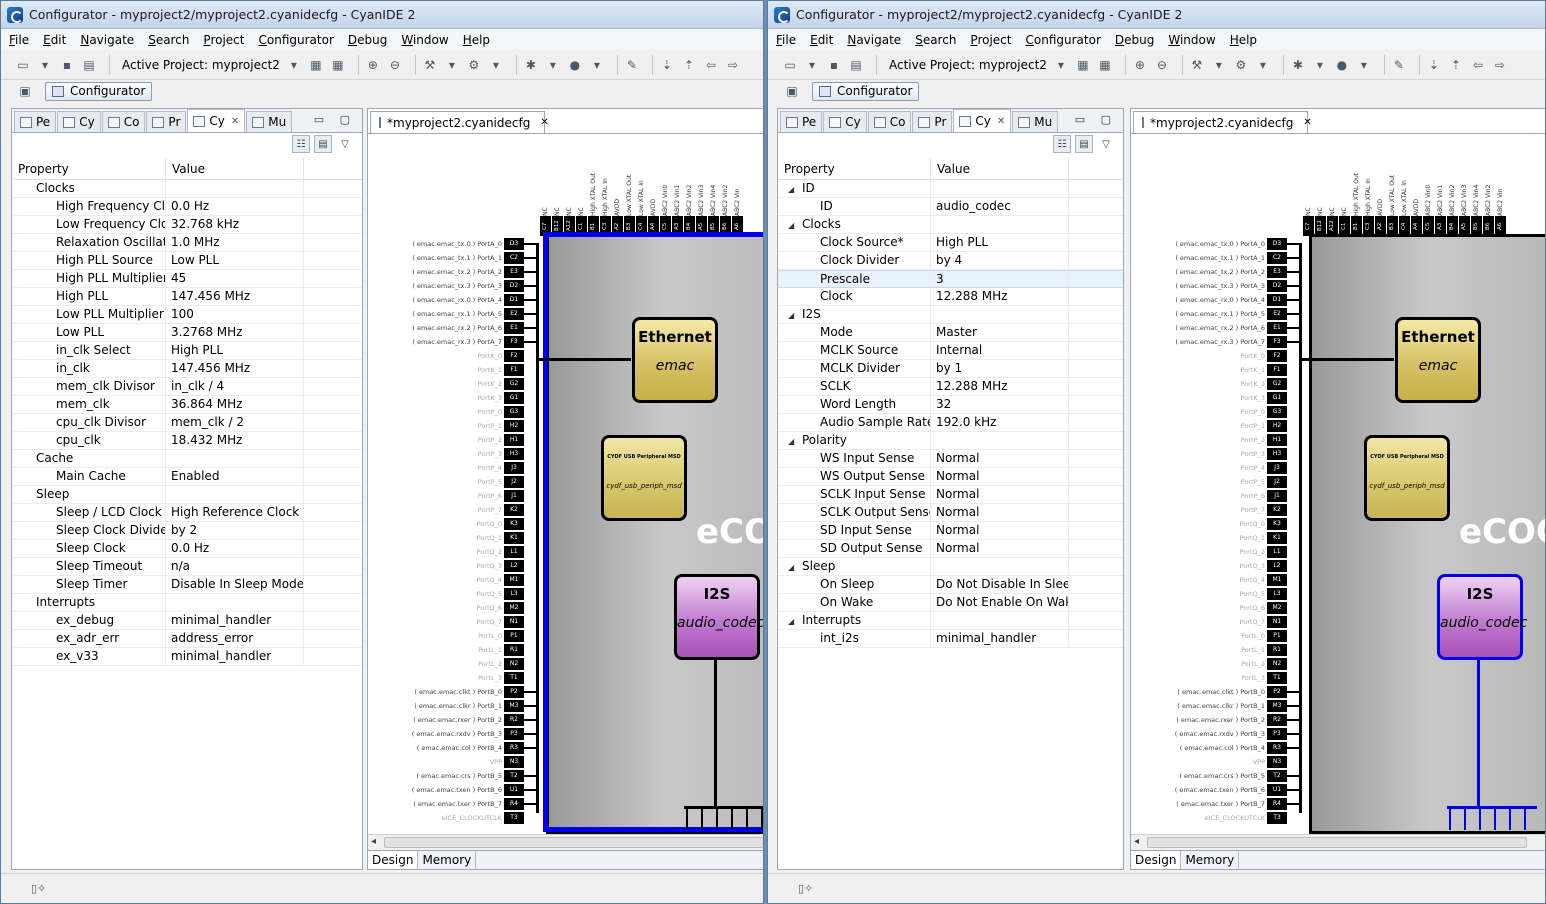 The image size is (1546, 904). Describe the element at coordinates (1209, 636) in the screenshot. I see `left-pin: PortL_0 P1` at that location.